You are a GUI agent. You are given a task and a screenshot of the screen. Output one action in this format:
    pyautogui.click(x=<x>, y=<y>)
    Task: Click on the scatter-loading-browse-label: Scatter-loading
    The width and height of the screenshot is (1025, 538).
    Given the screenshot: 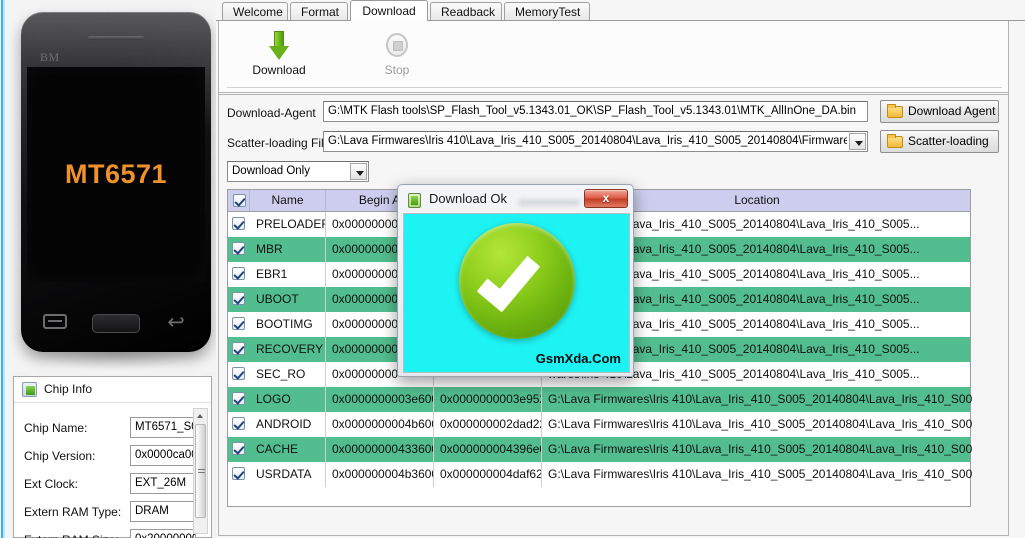 What is the action you would take?
    pyautogui.click(x=948, y=141)
    